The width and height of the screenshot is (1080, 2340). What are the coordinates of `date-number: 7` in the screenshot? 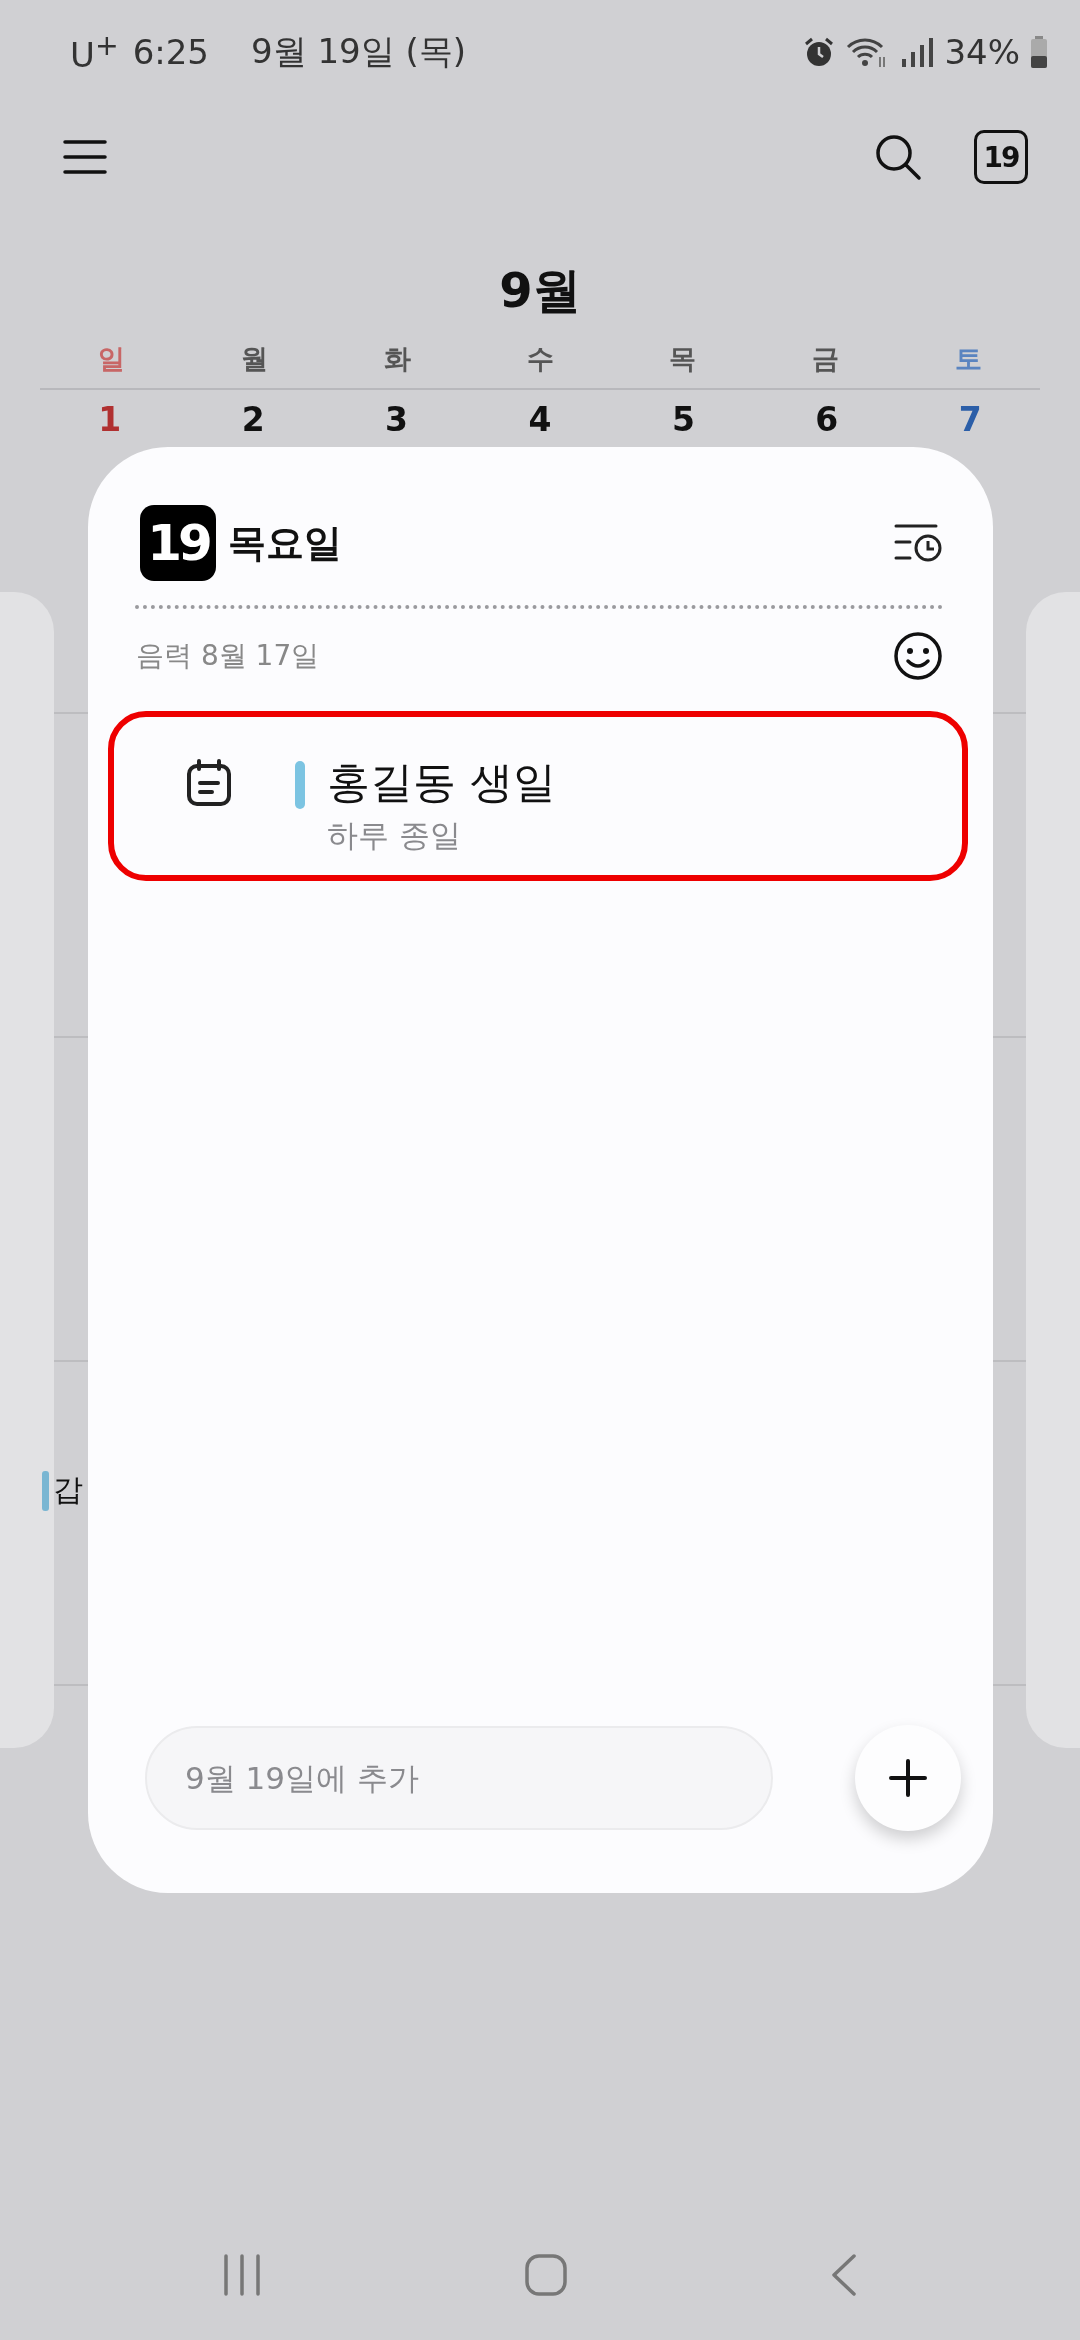 It's located at (970, 420).